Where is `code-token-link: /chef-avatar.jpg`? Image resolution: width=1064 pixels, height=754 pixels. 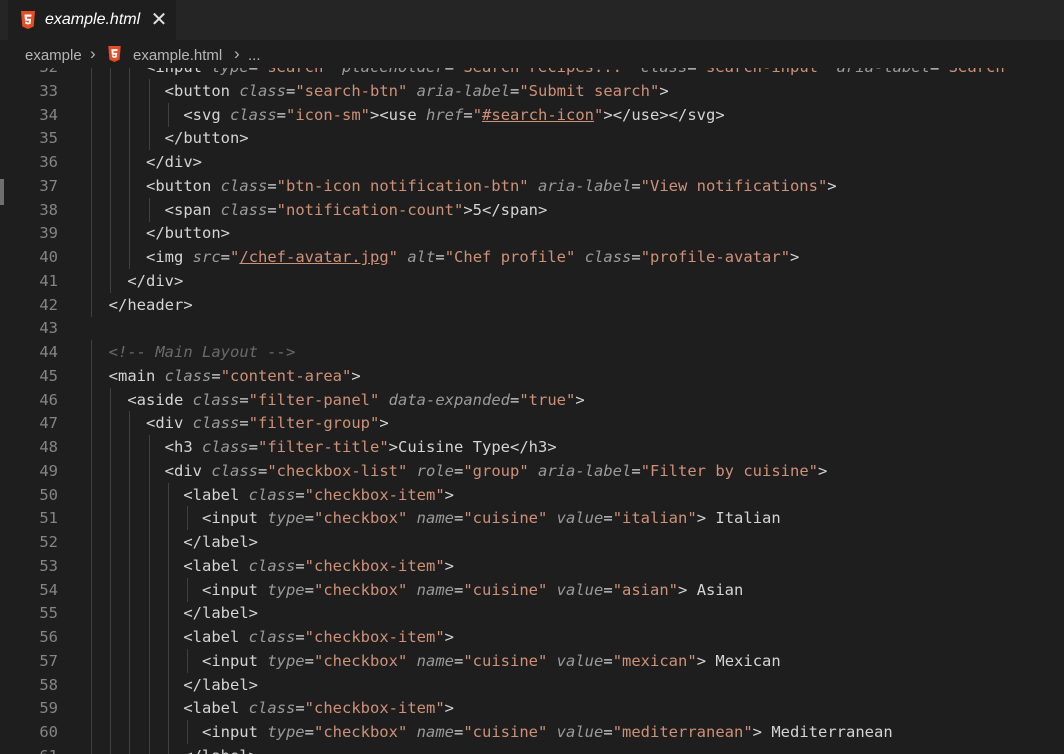
code-token-link: /chef-avatar.jpg is located at coordinates (313, 257).